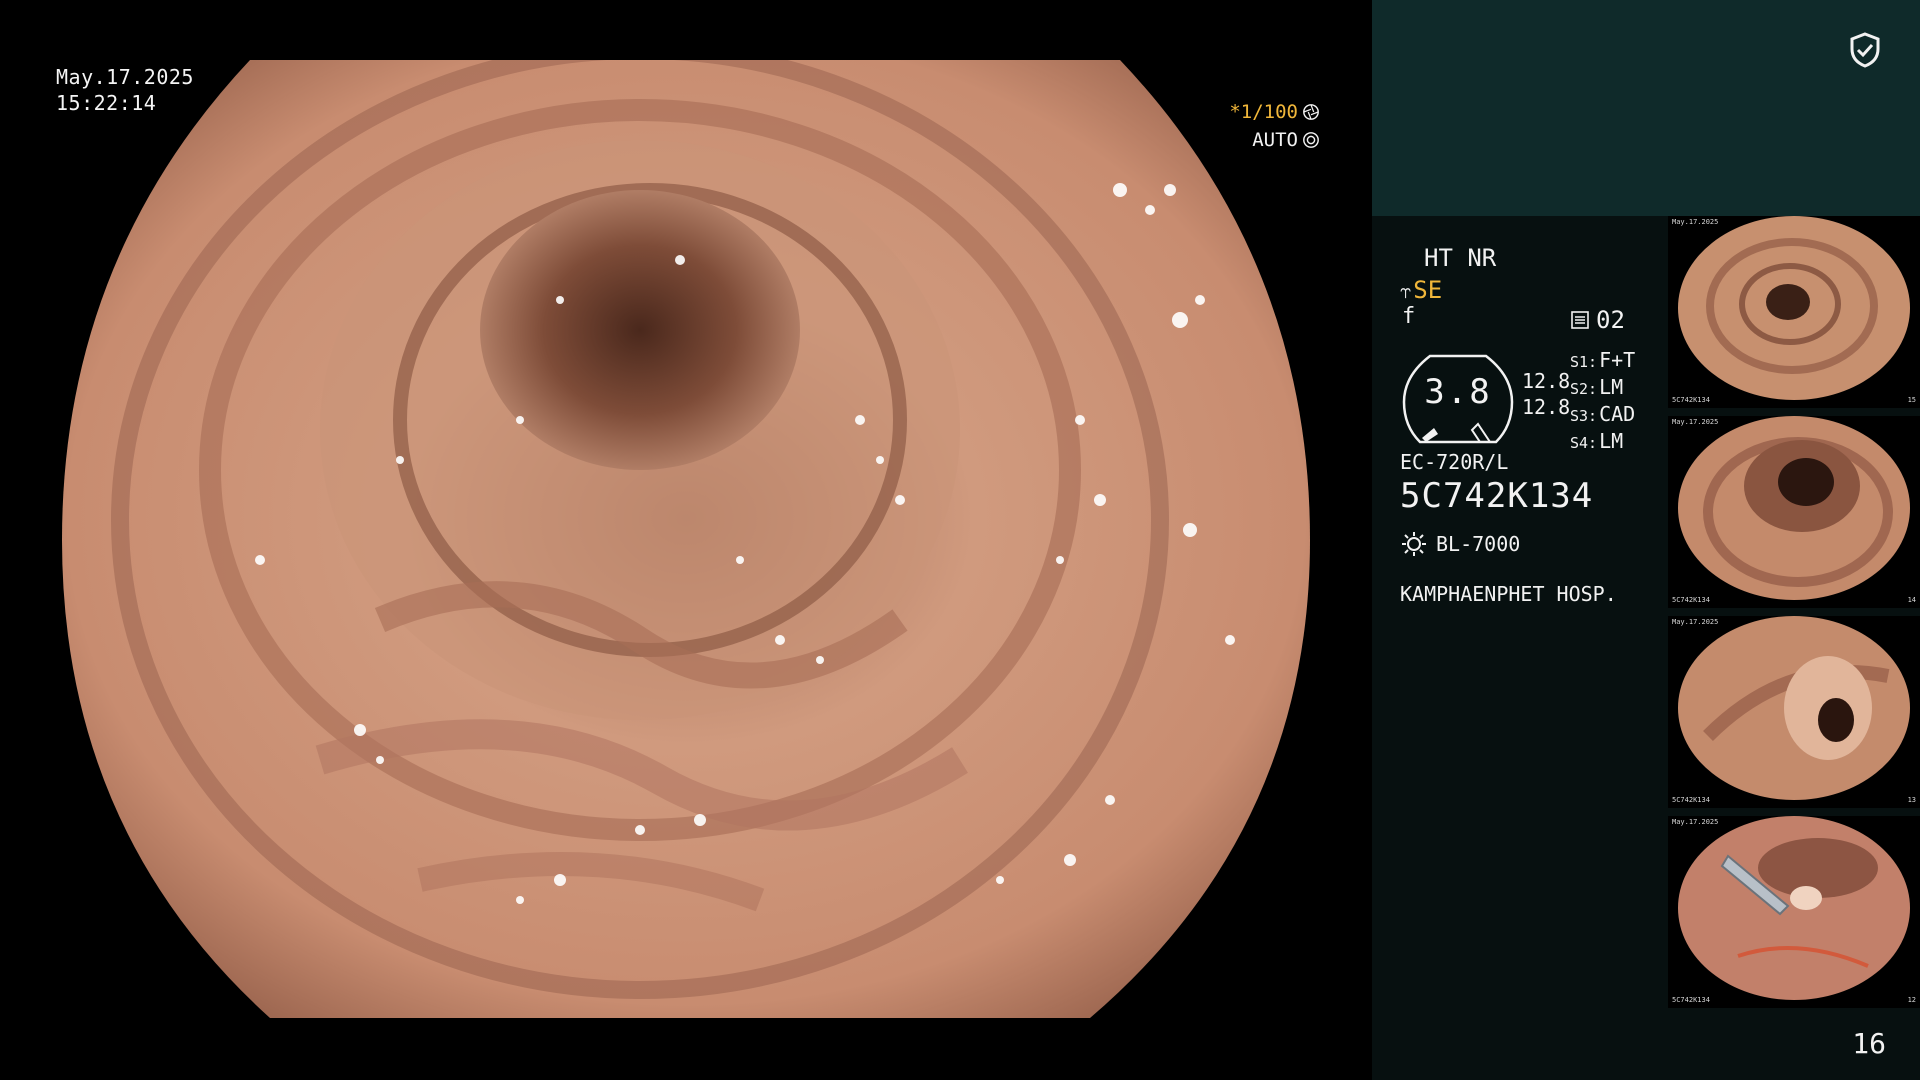  I want to click on structure-enhance-icon: ⥾, so click(1406, 291).